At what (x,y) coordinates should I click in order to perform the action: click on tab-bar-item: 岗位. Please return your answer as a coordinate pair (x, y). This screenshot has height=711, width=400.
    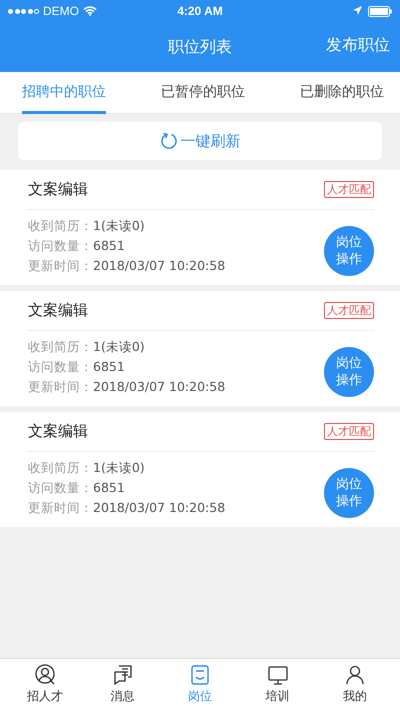
    Looking at the image, I should click on (199, 685).